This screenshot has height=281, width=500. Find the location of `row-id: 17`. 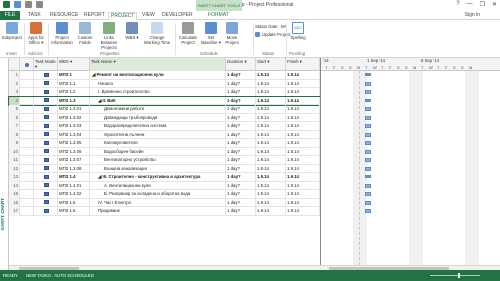

row-id: 17 is located at coordinates (14, 211).